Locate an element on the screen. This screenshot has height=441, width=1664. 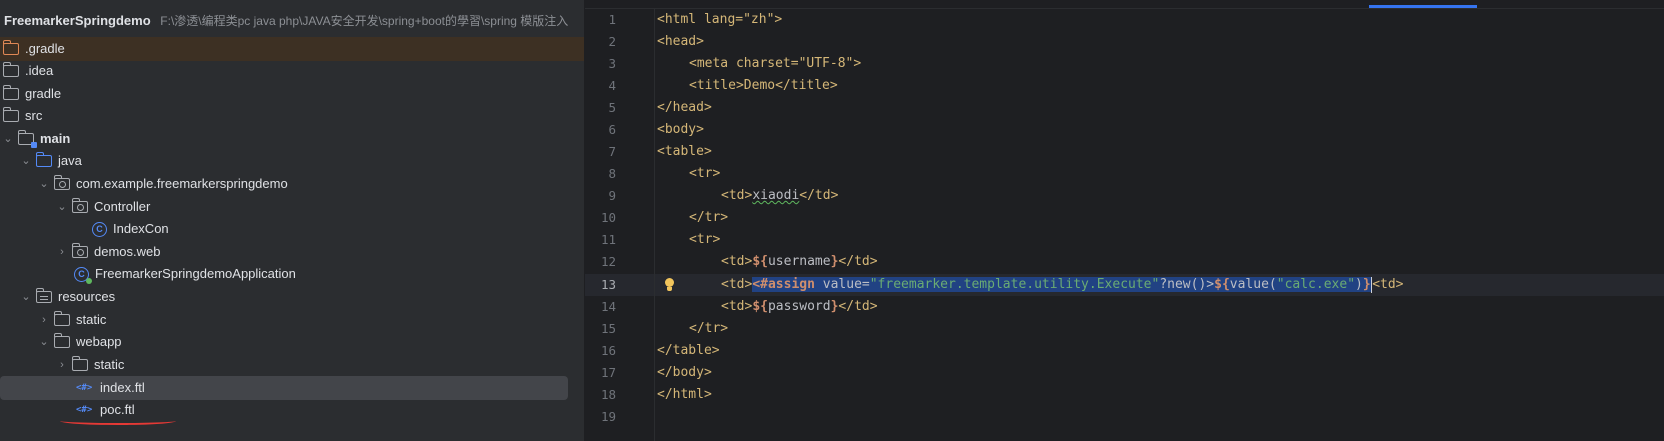
tree-item-resources: ⌄ resources is located at coordinates (67, 297).